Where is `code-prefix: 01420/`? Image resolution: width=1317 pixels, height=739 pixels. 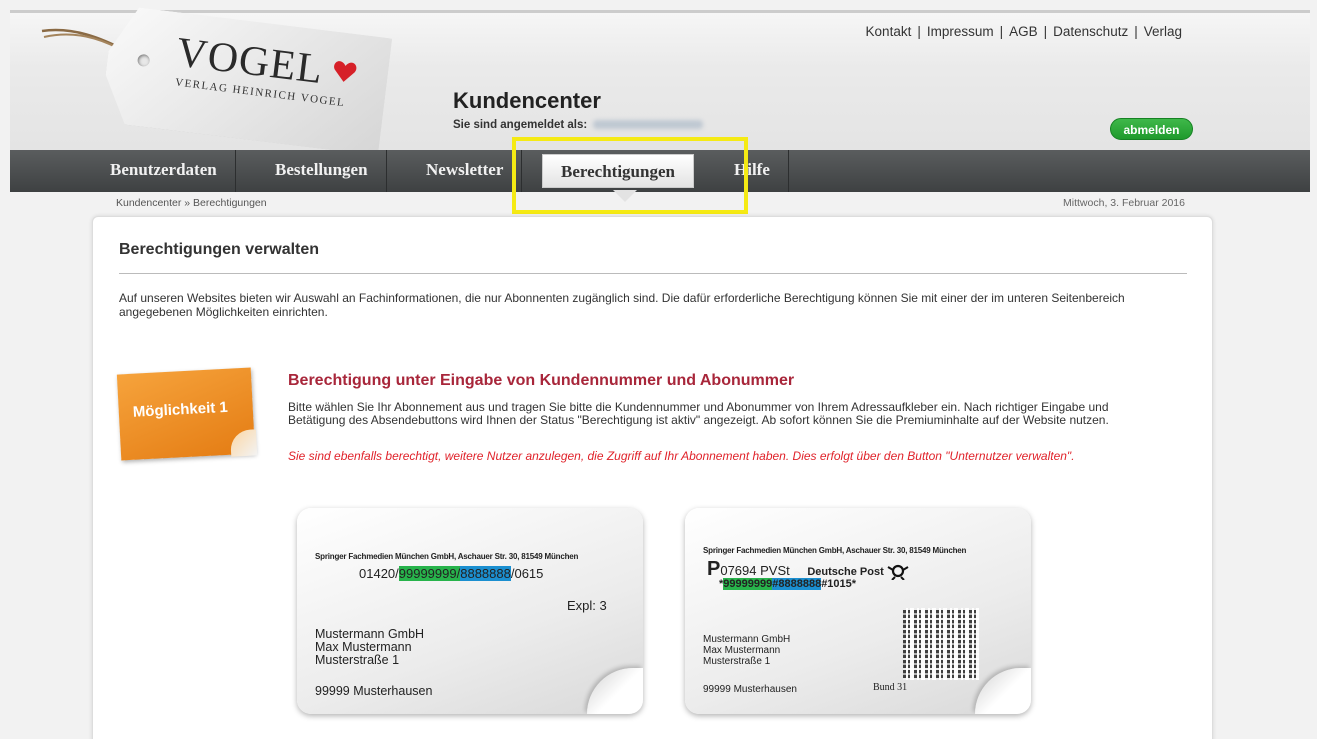
code-prefix: 01420/ is located at coordinates (379, 573).